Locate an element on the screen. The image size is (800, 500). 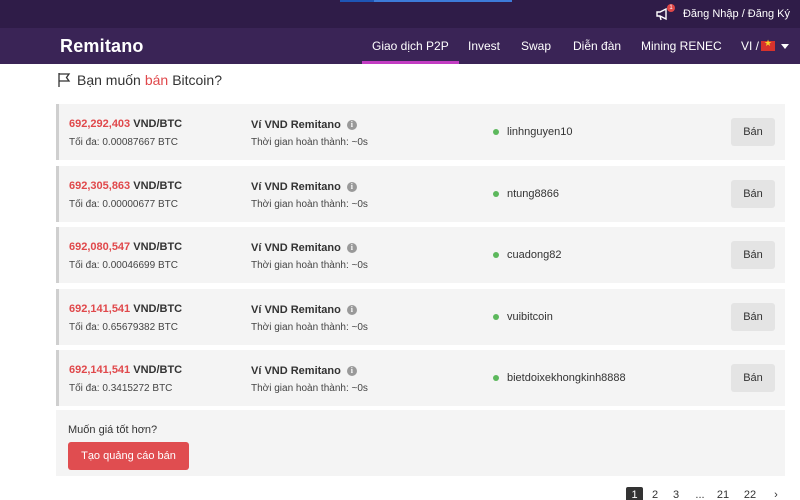
nav-forum: Diễn đàn is located at coordinates (597, 46).